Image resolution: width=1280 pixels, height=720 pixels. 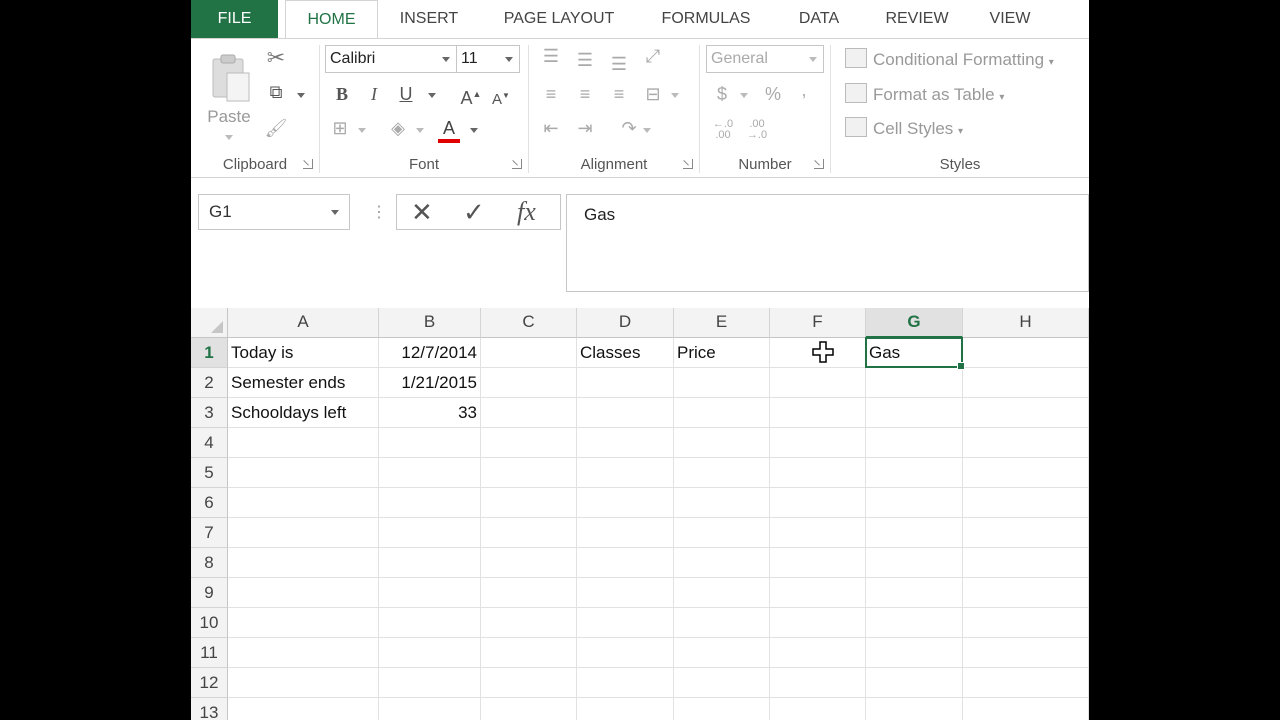 What do you see at coordinates (303, 383) in the screenshot?
I see `cell-a2: Semester ends` at bounding box center [303, 383].